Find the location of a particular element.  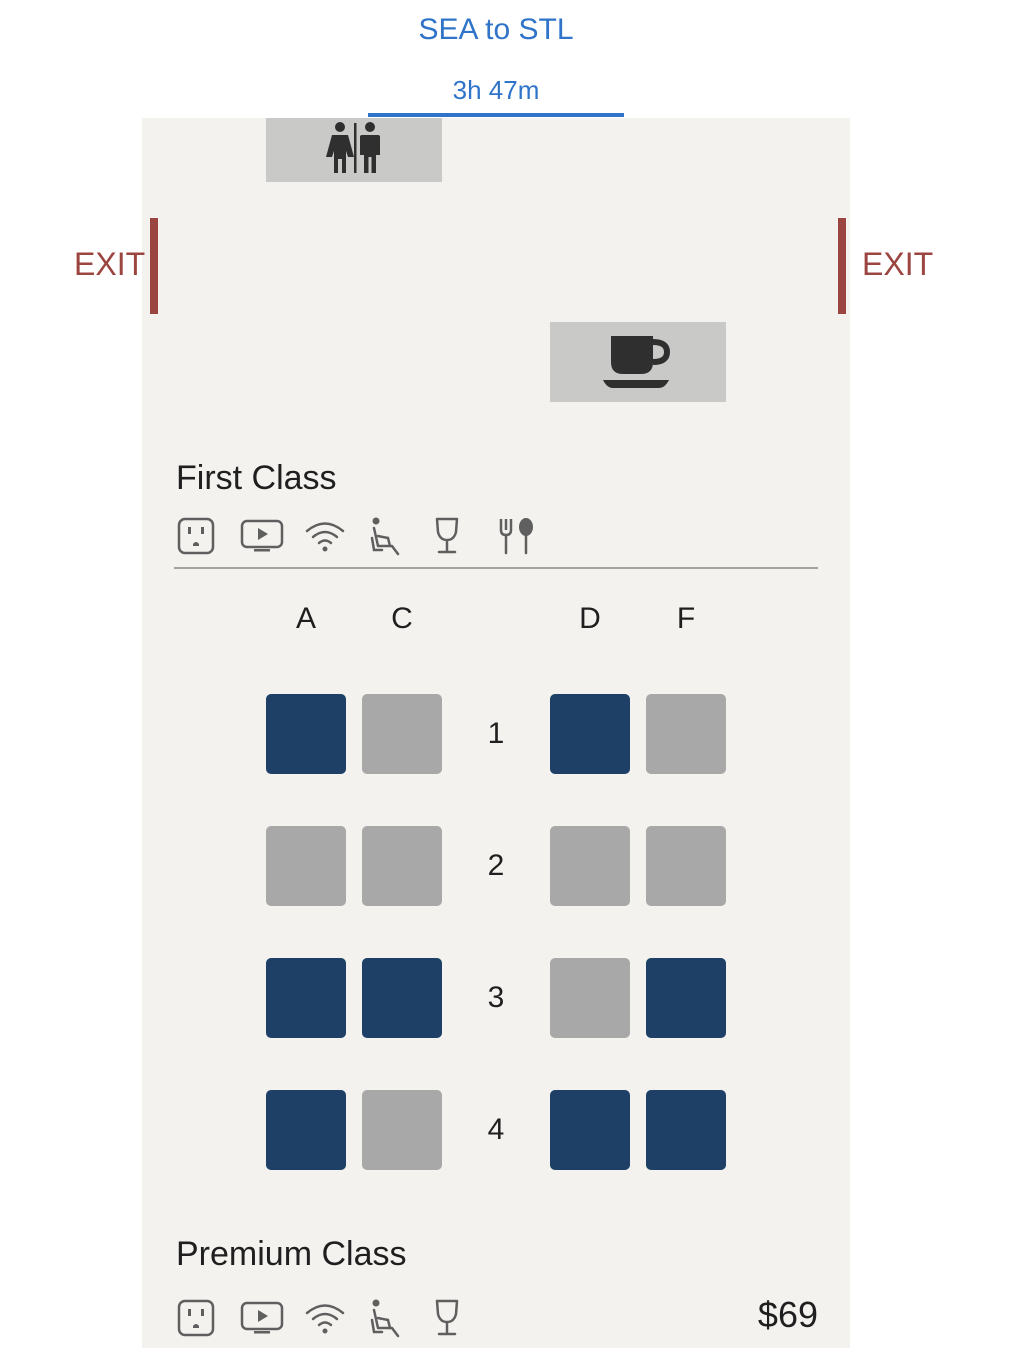

premium-class-title: Premium Class is located at coordinates (291, 1254).